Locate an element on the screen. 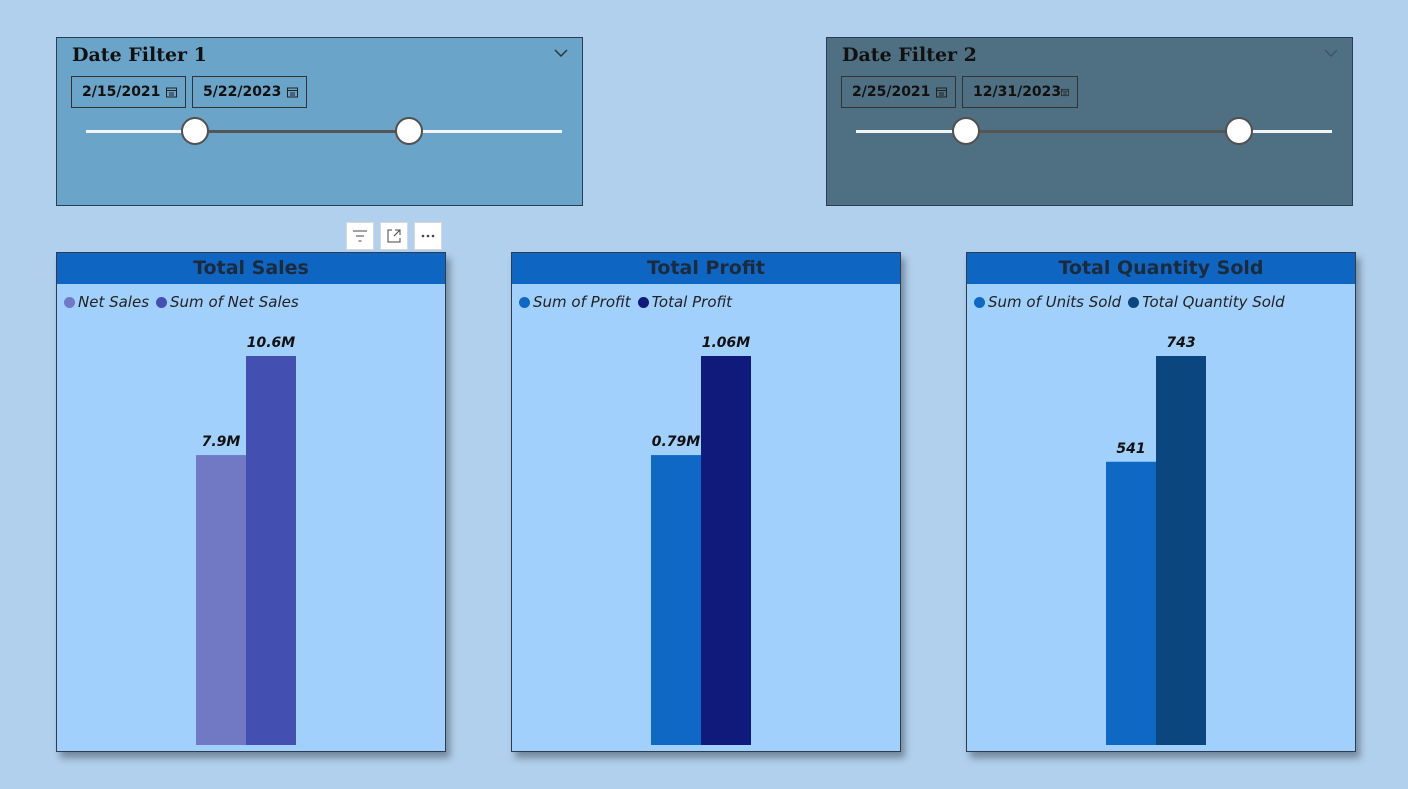 The width and height of the screenshot is (1408, 789). data-label: 7.9M is located at coordinates (221, 442).